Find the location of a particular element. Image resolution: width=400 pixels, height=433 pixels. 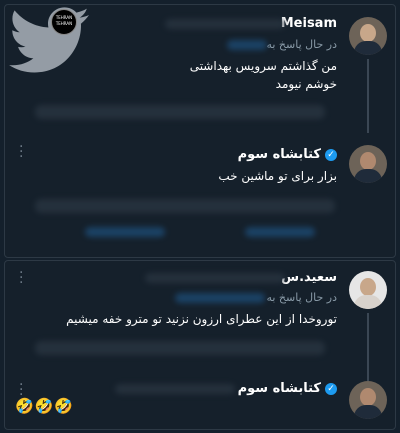

avatar-meisam is located at coordinates (368, 36).